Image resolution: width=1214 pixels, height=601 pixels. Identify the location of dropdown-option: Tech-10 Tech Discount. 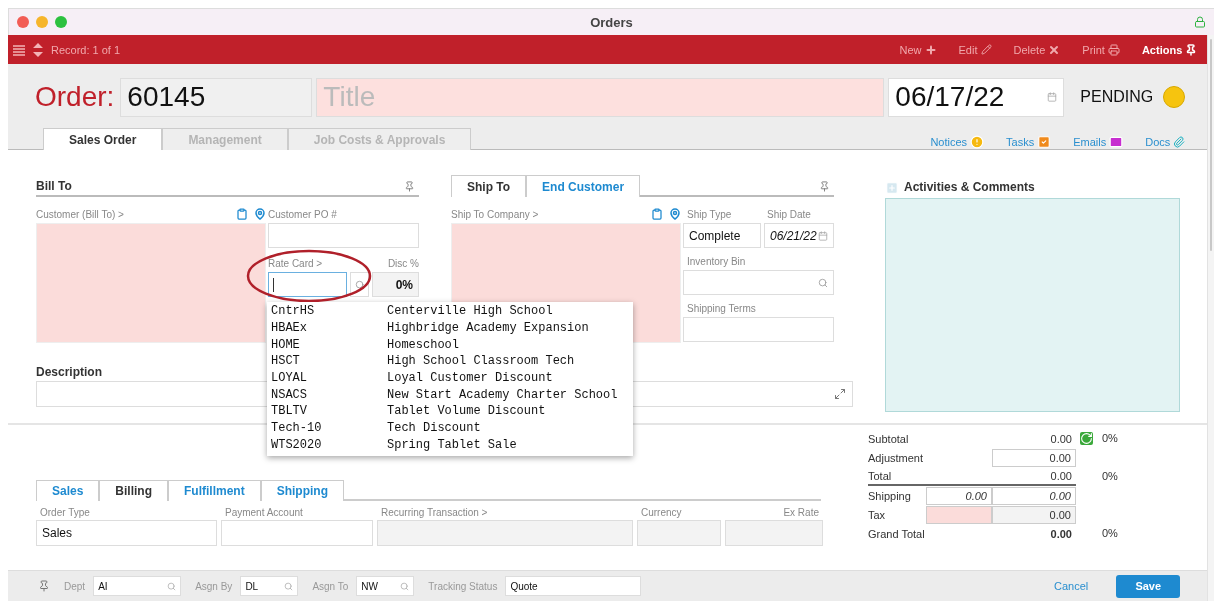
(452, 428).